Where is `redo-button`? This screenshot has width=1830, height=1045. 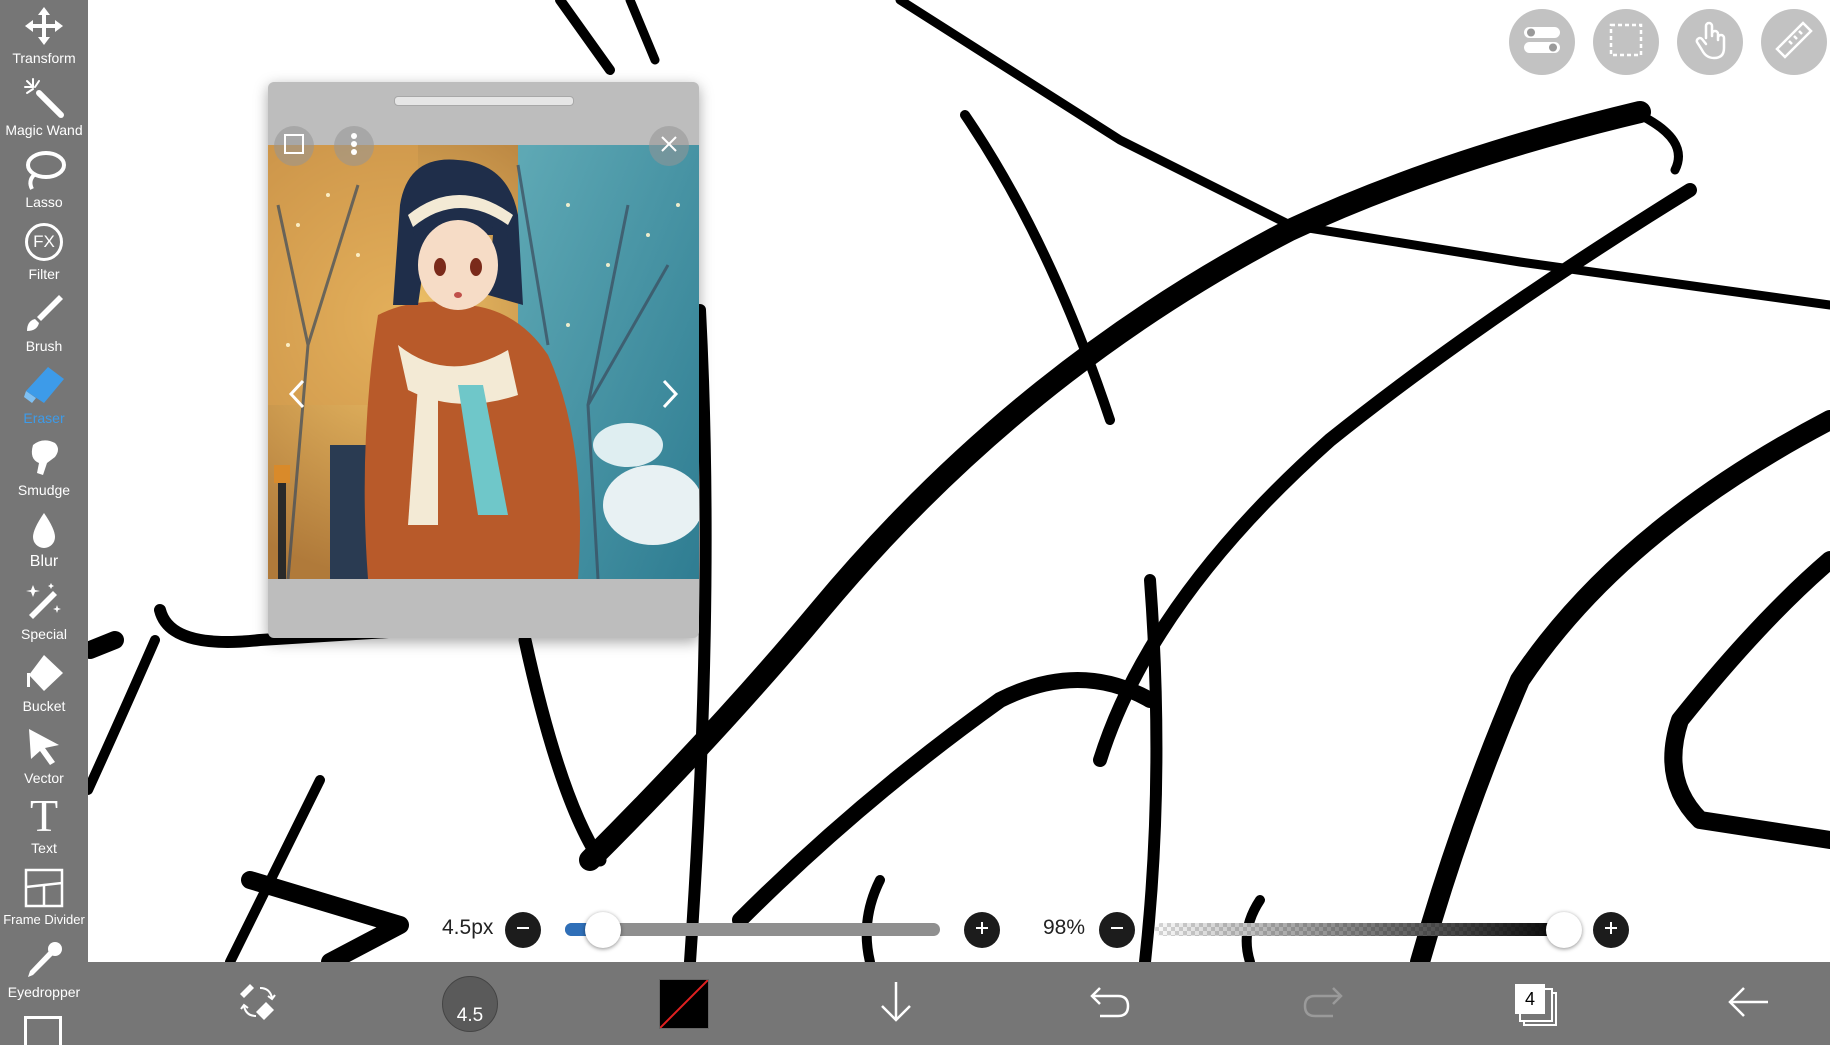 redo-button is located at coordinates (1323, 1004).